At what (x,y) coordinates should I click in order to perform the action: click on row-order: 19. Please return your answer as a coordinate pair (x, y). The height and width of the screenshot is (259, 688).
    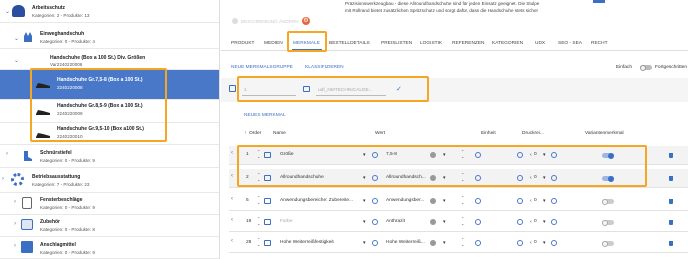
    Looking at the image, I should click on (248, 221).